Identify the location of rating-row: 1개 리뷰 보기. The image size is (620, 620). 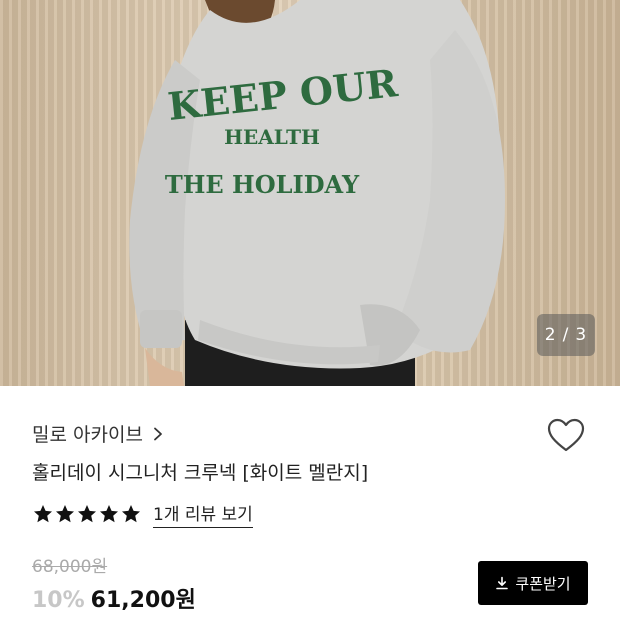
(143, 514).